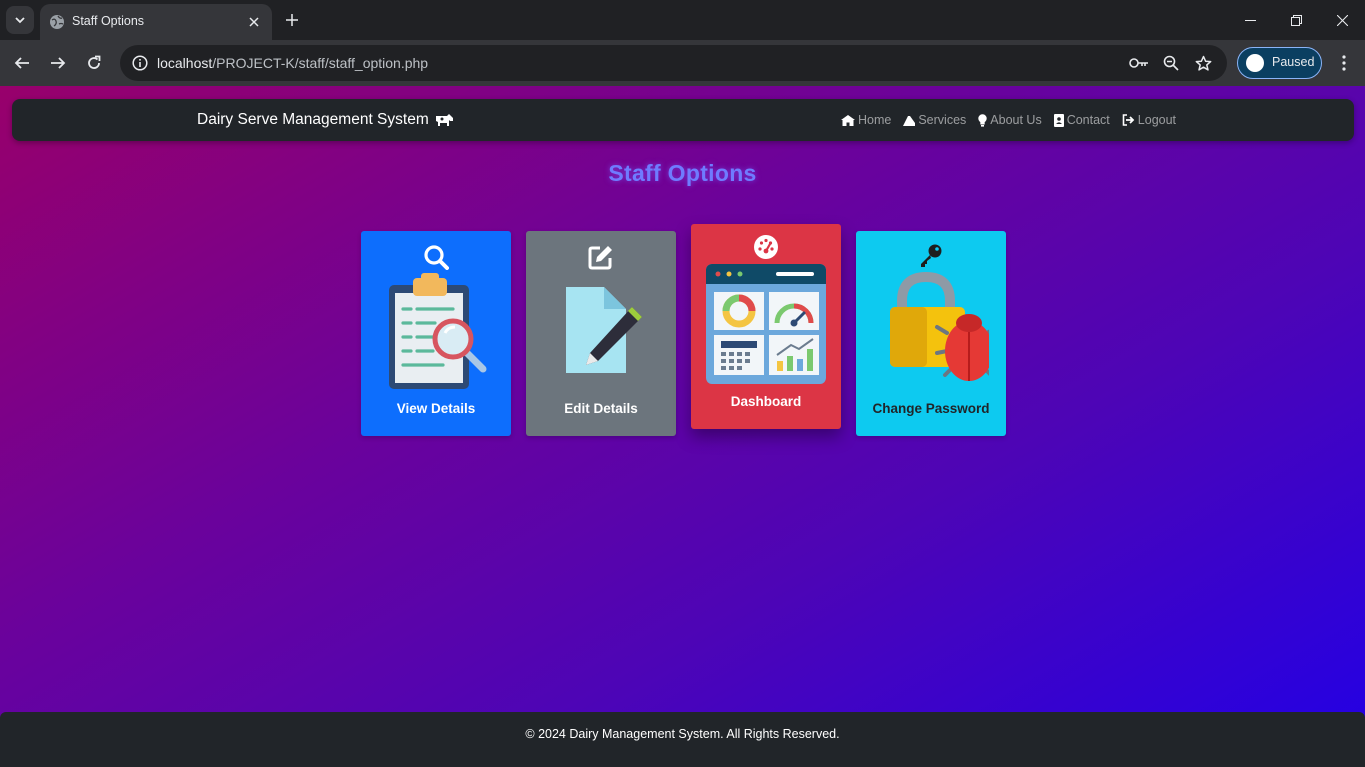 Image resolution: width=1365 pixels, height=767 pixels. Describe the element at coordinates (313, 119) in the screenshot. I see `brand-name: Dairy Serve Management System` at that location.